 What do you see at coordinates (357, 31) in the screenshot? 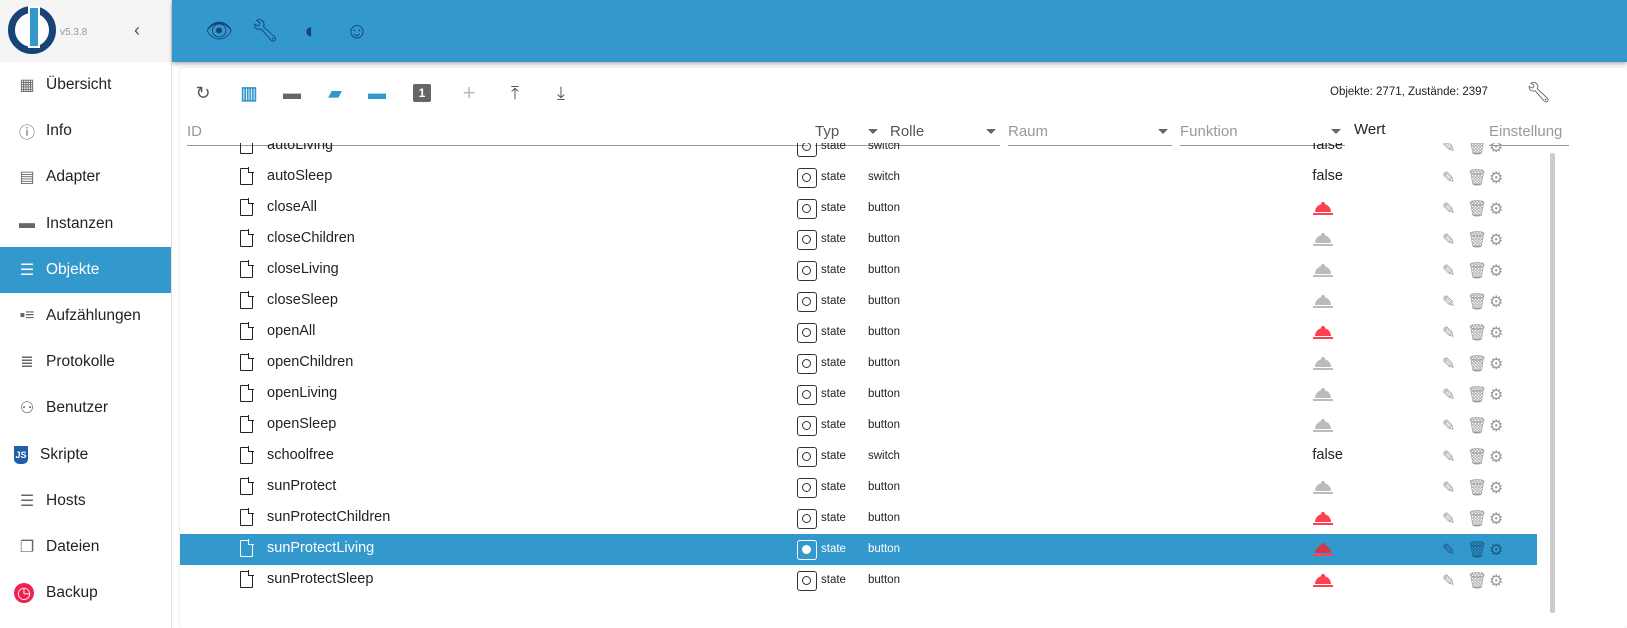
I see `expert-mode-icon: ☺` at bounding box center [357, 31].